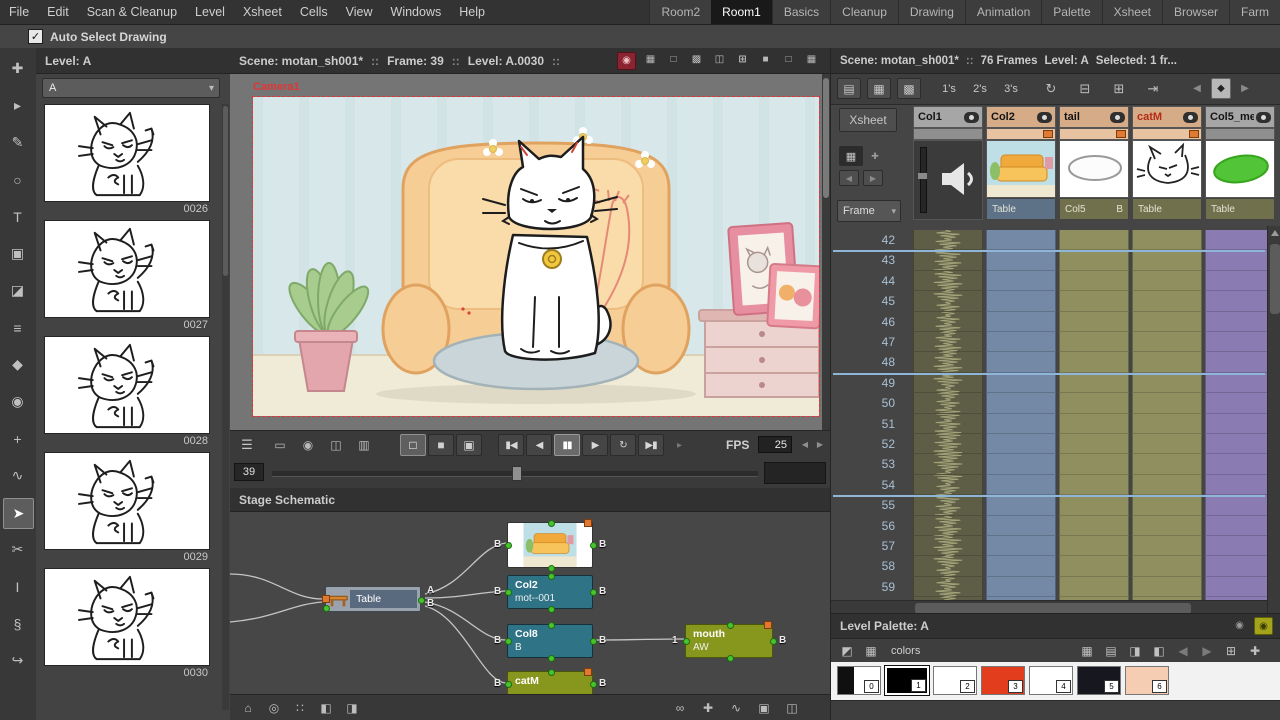  I want to click on selection-tool: ▸, so click(17, 105).